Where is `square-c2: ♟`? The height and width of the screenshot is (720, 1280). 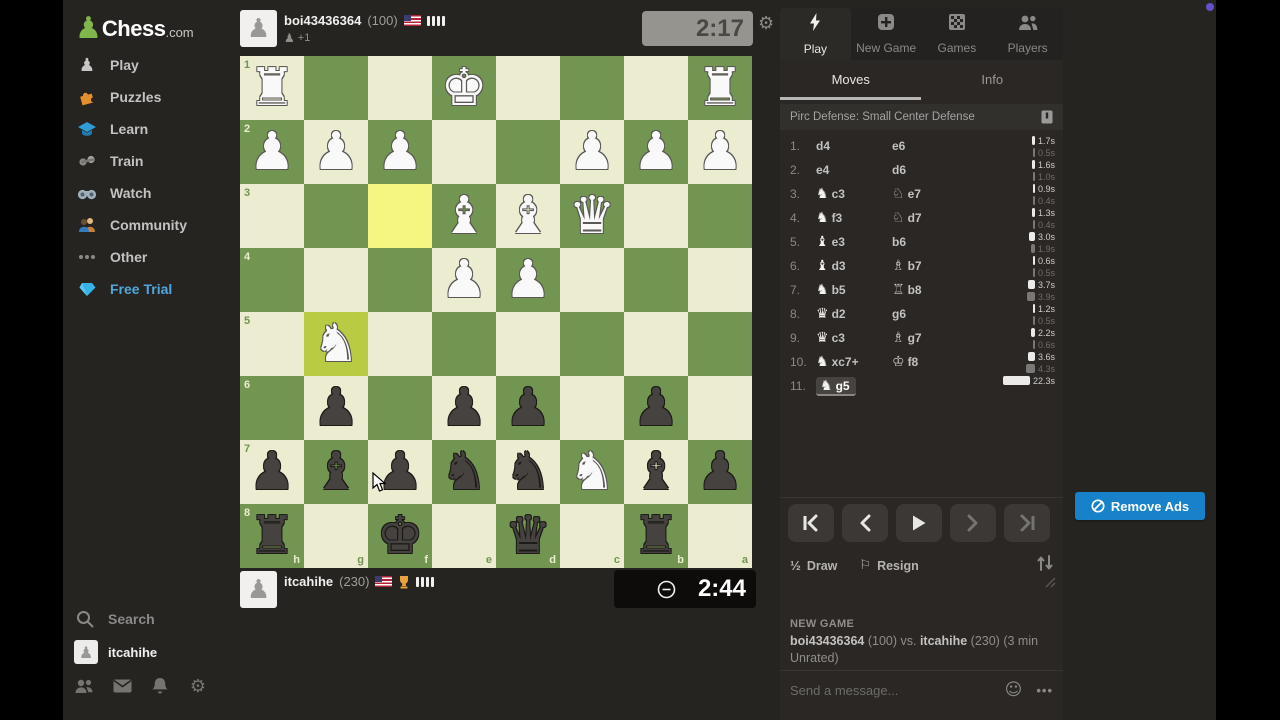
square-c2: ♟ is located at coordinates (592, 152).